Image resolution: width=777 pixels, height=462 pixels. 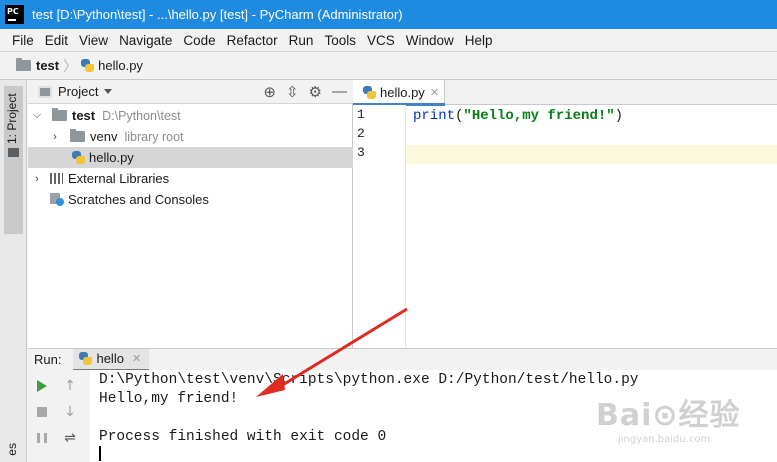 I want to click on editor-tab-hello-py: hello.py ✕, so click(x=399, y=93).